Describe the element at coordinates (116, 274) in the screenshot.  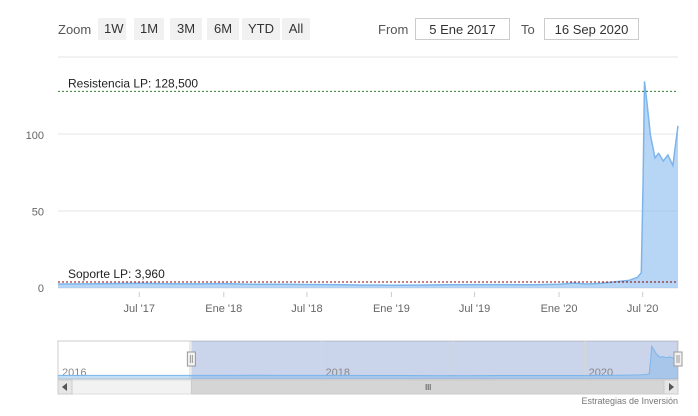
I see `support-line-label: Soporte LP: 3,960` at that location.